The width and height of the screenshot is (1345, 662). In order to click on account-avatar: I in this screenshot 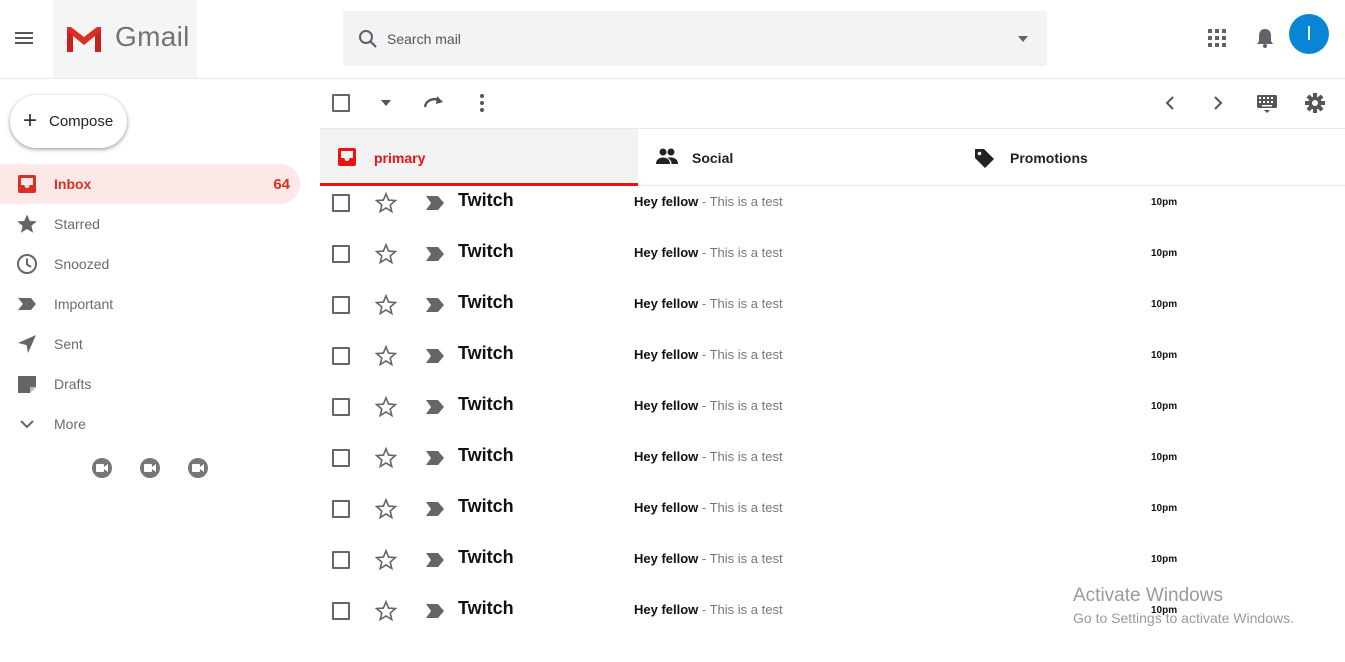, I will do `click(1309, 34)`.